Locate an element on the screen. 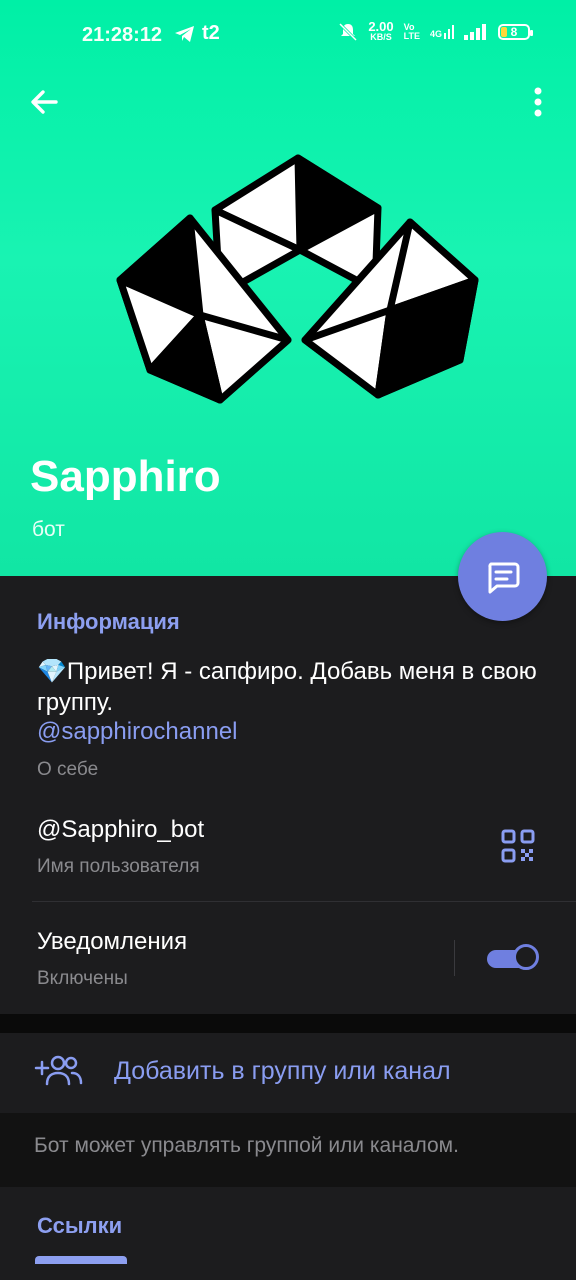 The width and height of the screenshot is (576, 1280). arrow-left-icon is located at coordinates (44, 102).